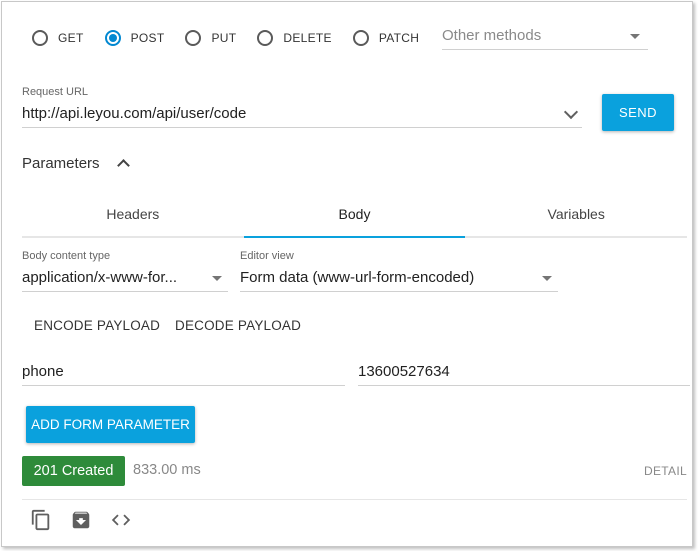 Image resolution: width=698 pixels, height=551 pixels. What do you see at coordinates (267, 256) in the screenshot?
I see `editor-view-label: Editor view` at bounding box center [267, 256].